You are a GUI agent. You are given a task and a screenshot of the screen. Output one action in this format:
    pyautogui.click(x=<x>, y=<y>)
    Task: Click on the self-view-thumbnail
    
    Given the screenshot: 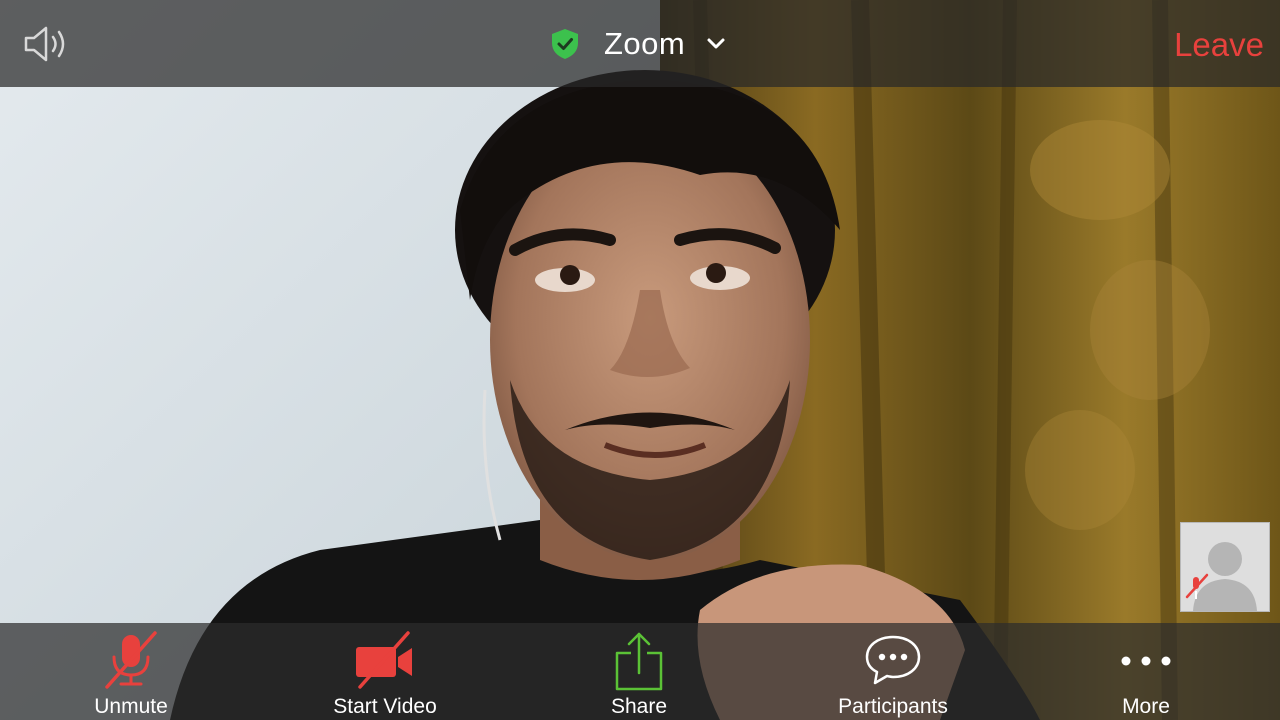 What is the action you would take?
    pyautogui.click(x=1225, y=567)
    